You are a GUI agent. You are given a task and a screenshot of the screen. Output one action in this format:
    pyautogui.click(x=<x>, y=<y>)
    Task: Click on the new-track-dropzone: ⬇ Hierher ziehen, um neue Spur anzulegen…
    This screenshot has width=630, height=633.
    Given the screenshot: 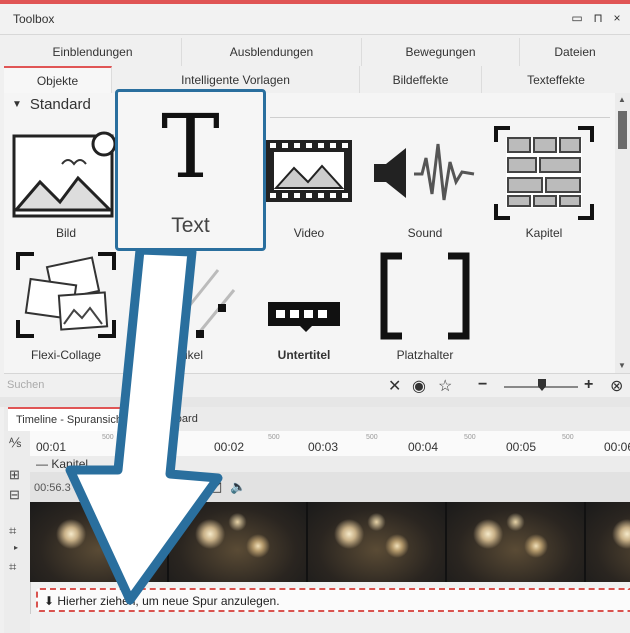 What is the action you would take?
    pyautogui.click(x=333, y=600)
    